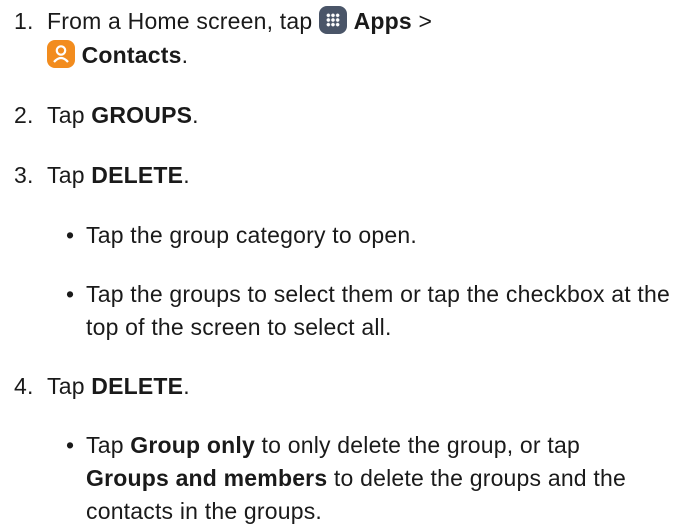  I want to click on apps-grid-icon, so click(332, 20).